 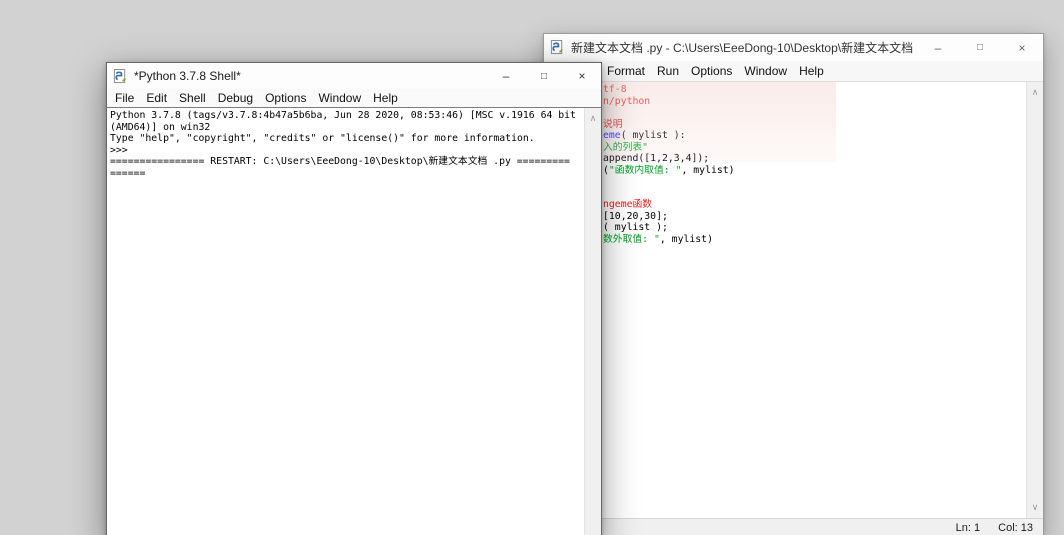 I want to click on editor-menubar: Format Run Options Window Help, so click(x=793, y=71).